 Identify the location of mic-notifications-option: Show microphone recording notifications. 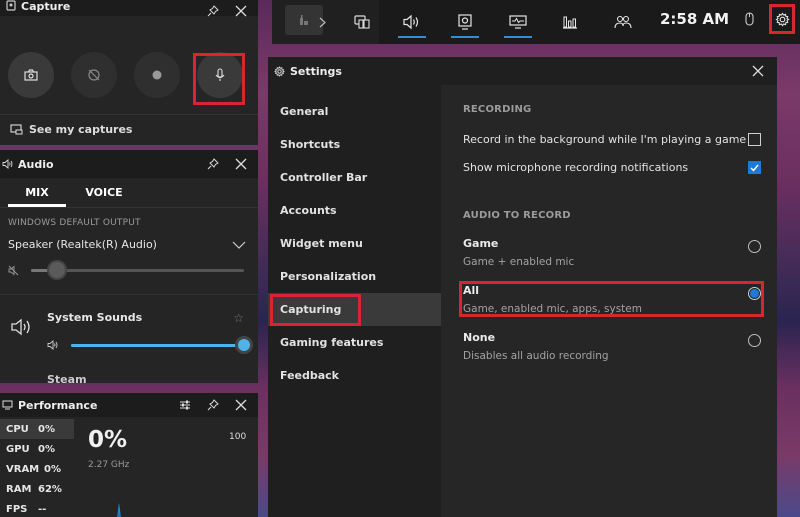
(612, 167).